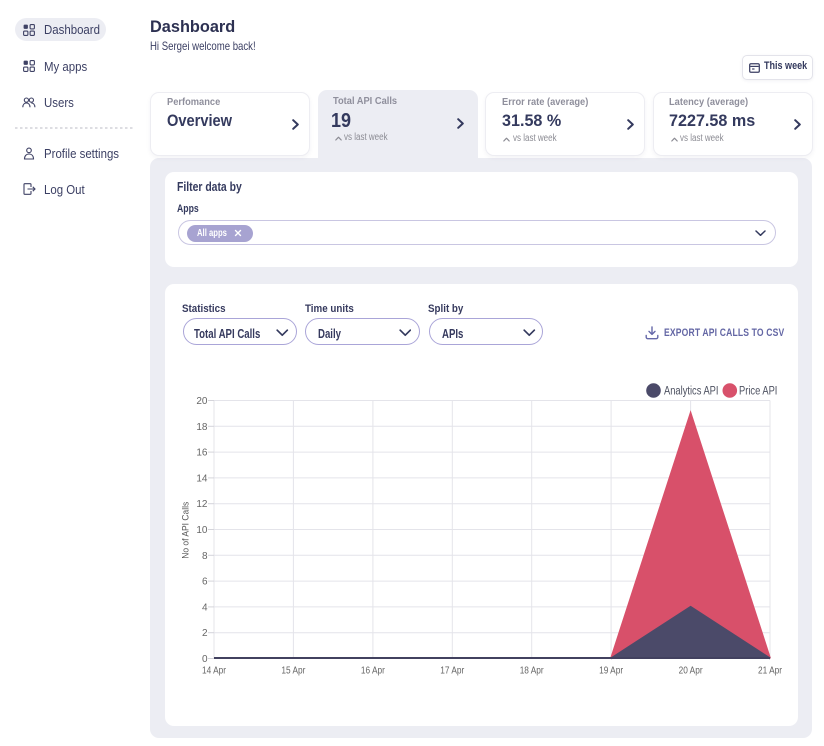 This screenshot has height=746, width=824. I want to click on svg-text: 14 Apr, so click(214, 671).